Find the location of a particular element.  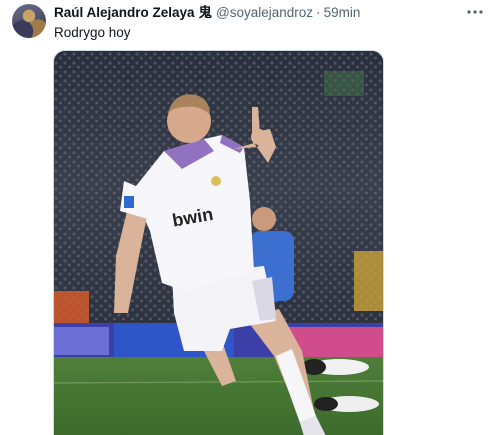

more-horizontal-icon is located at coordinates (475, 12).